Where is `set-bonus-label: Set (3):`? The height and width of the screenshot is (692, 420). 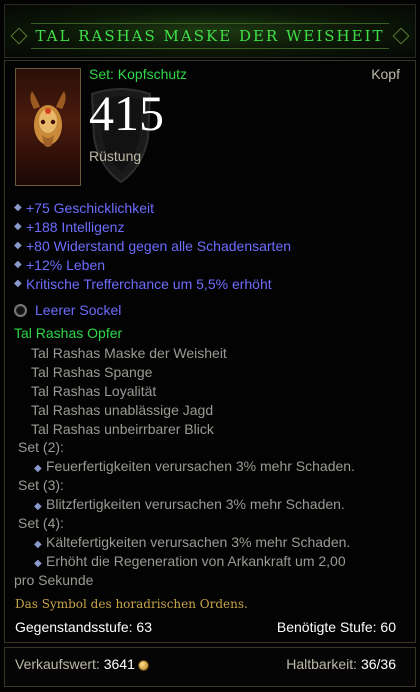 set-bonus-label: Set (3): is located at coordinates (41, 485).